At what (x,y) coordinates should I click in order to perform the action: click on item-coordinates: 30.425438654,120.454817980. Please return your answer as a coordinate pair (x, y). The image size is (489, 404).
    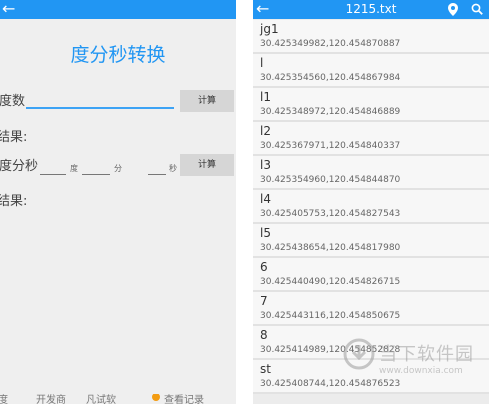
    Looking at the image, I should click on (330, 248).